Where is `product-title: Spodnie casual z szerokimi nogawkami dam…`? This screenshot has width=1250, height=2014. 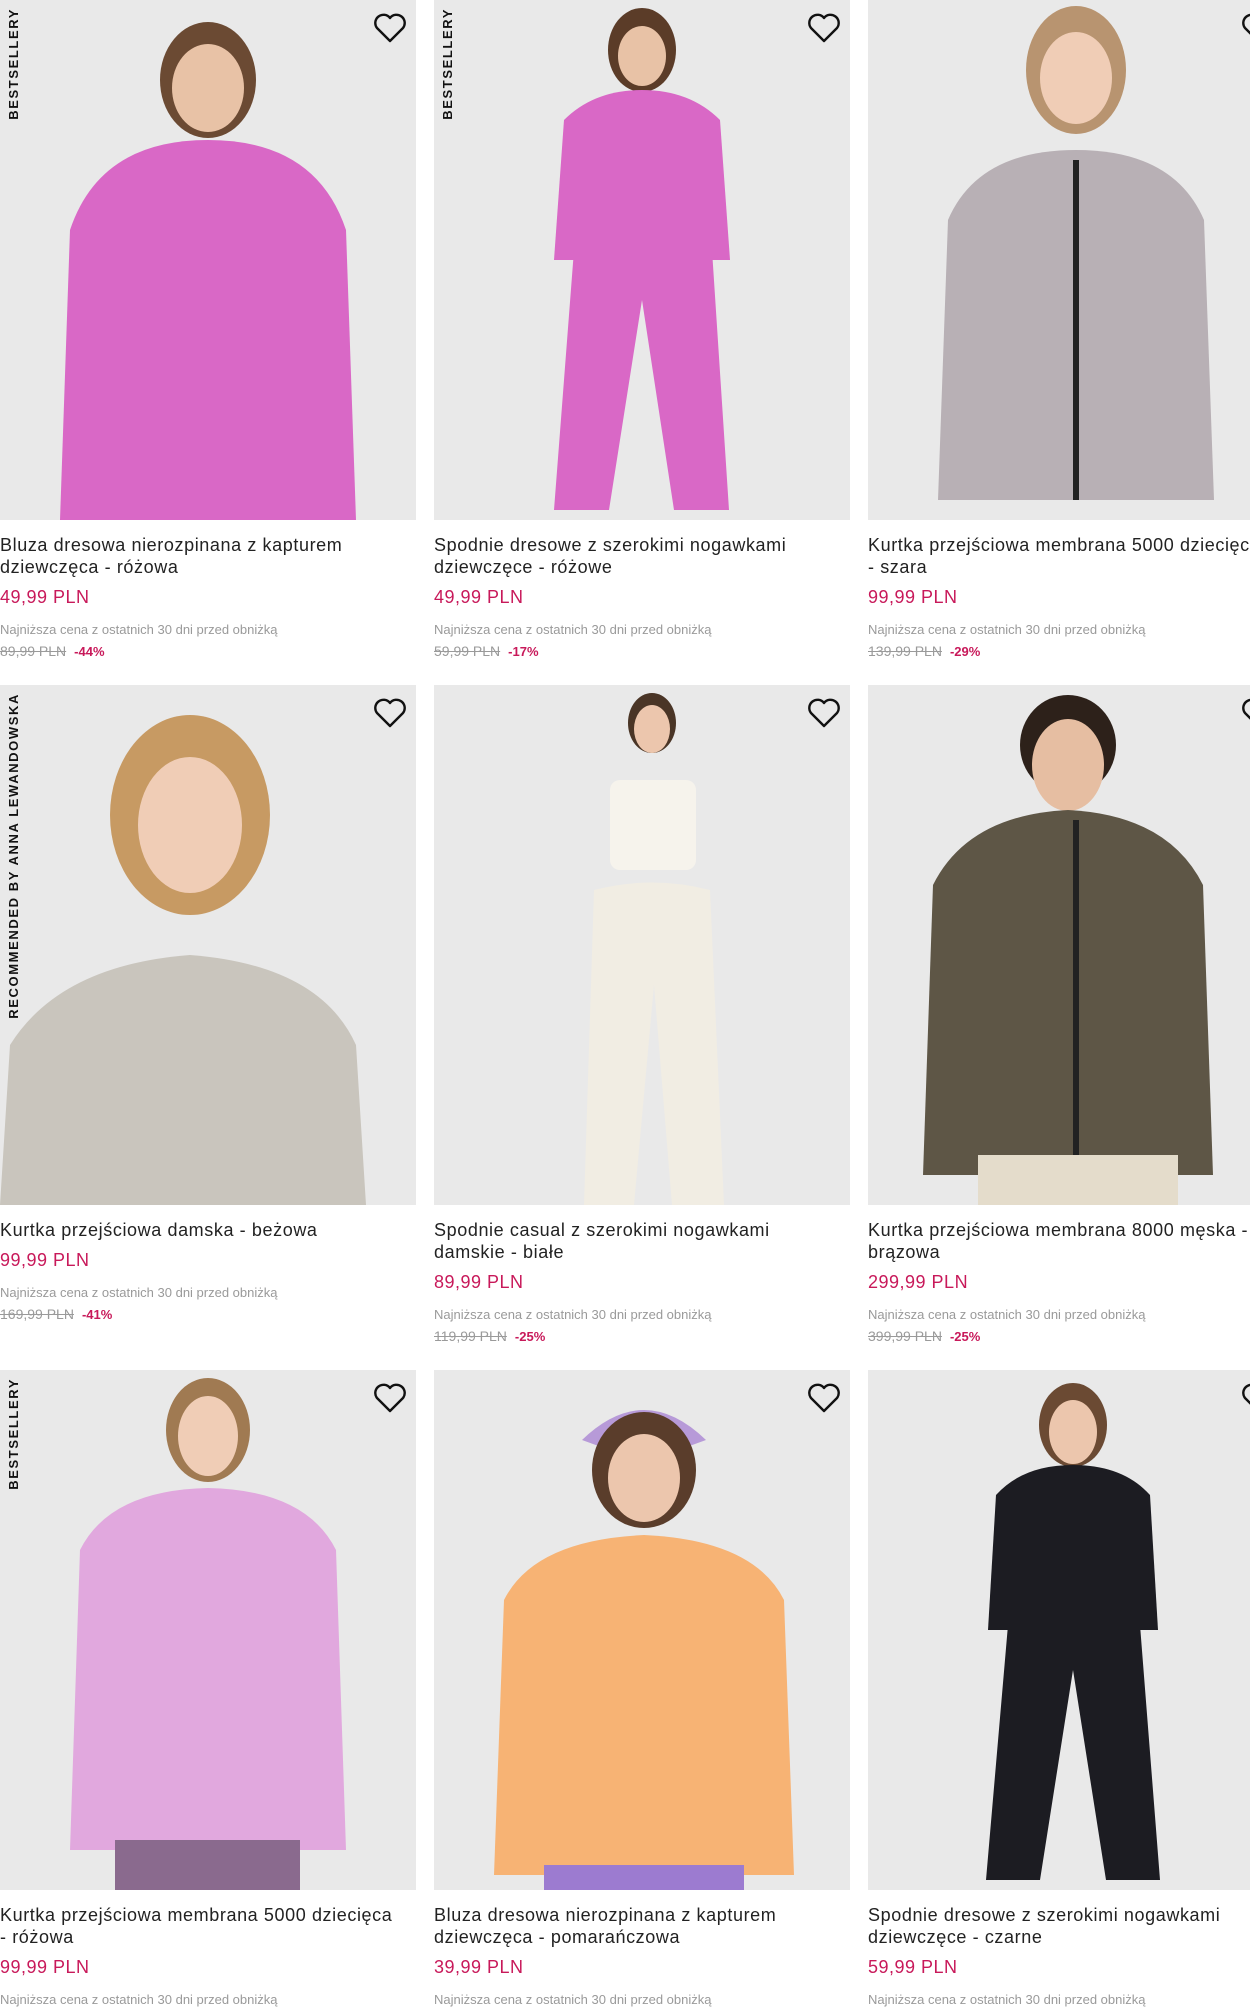 product-title: Spodnie casual z szerokimi nogawkami dam… is located at coordinates (639, 1241).